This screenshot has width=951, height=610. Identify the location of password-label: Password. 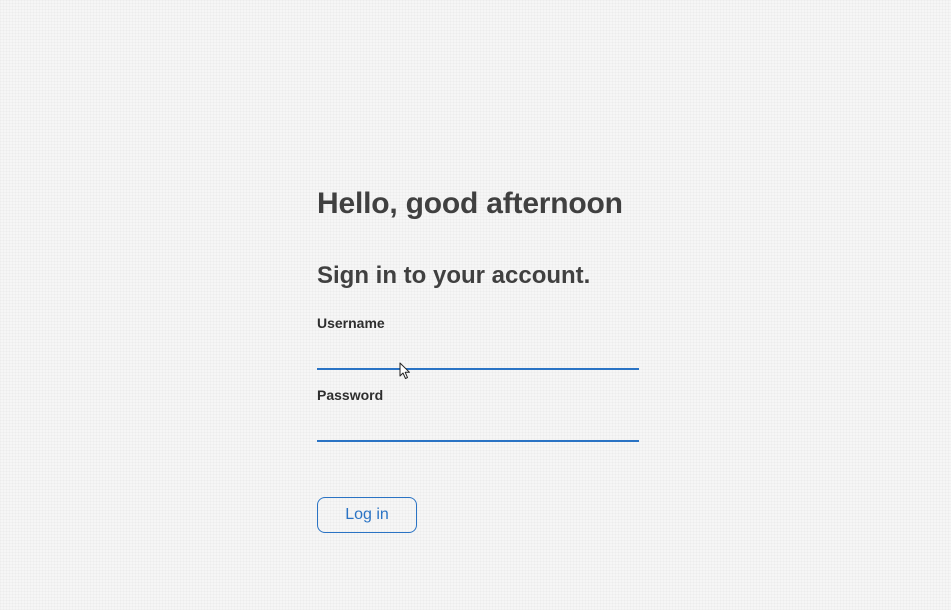
(350, 395).